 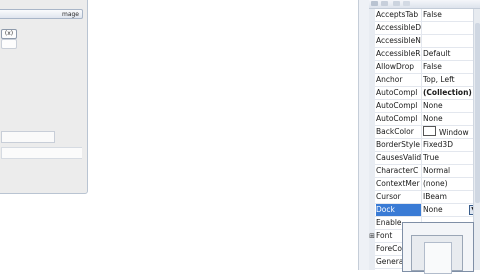 What do you see at coordinates (429, 131) in the screenshot?
I see `color-swatch` at bounding box center [429, 131].